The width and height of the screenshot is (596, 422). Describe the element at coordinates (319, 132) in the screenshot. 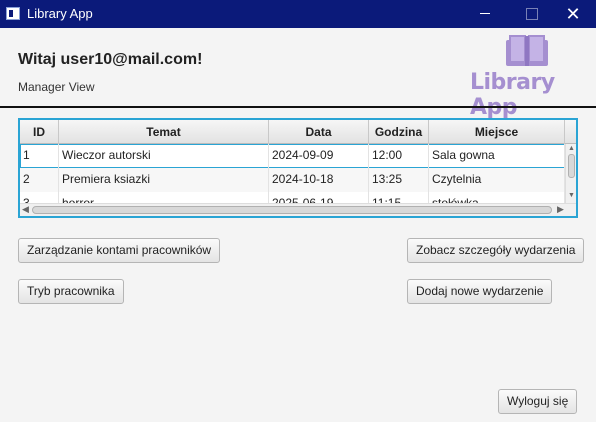

I see `column-header-data: Data` at that location.